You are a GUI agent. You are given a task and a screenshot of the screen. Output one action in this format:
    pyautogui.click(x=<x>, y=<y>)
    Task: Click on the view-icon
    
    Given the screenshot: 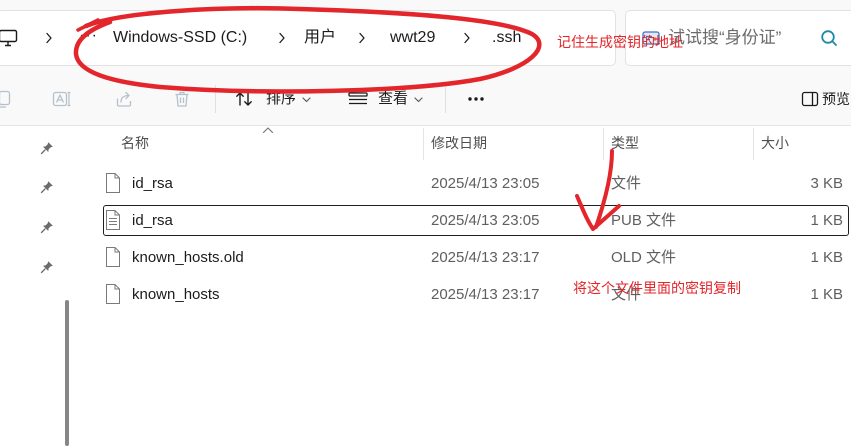 What is the action you would take?
    pyautogui.click(x=358, y=99)
    